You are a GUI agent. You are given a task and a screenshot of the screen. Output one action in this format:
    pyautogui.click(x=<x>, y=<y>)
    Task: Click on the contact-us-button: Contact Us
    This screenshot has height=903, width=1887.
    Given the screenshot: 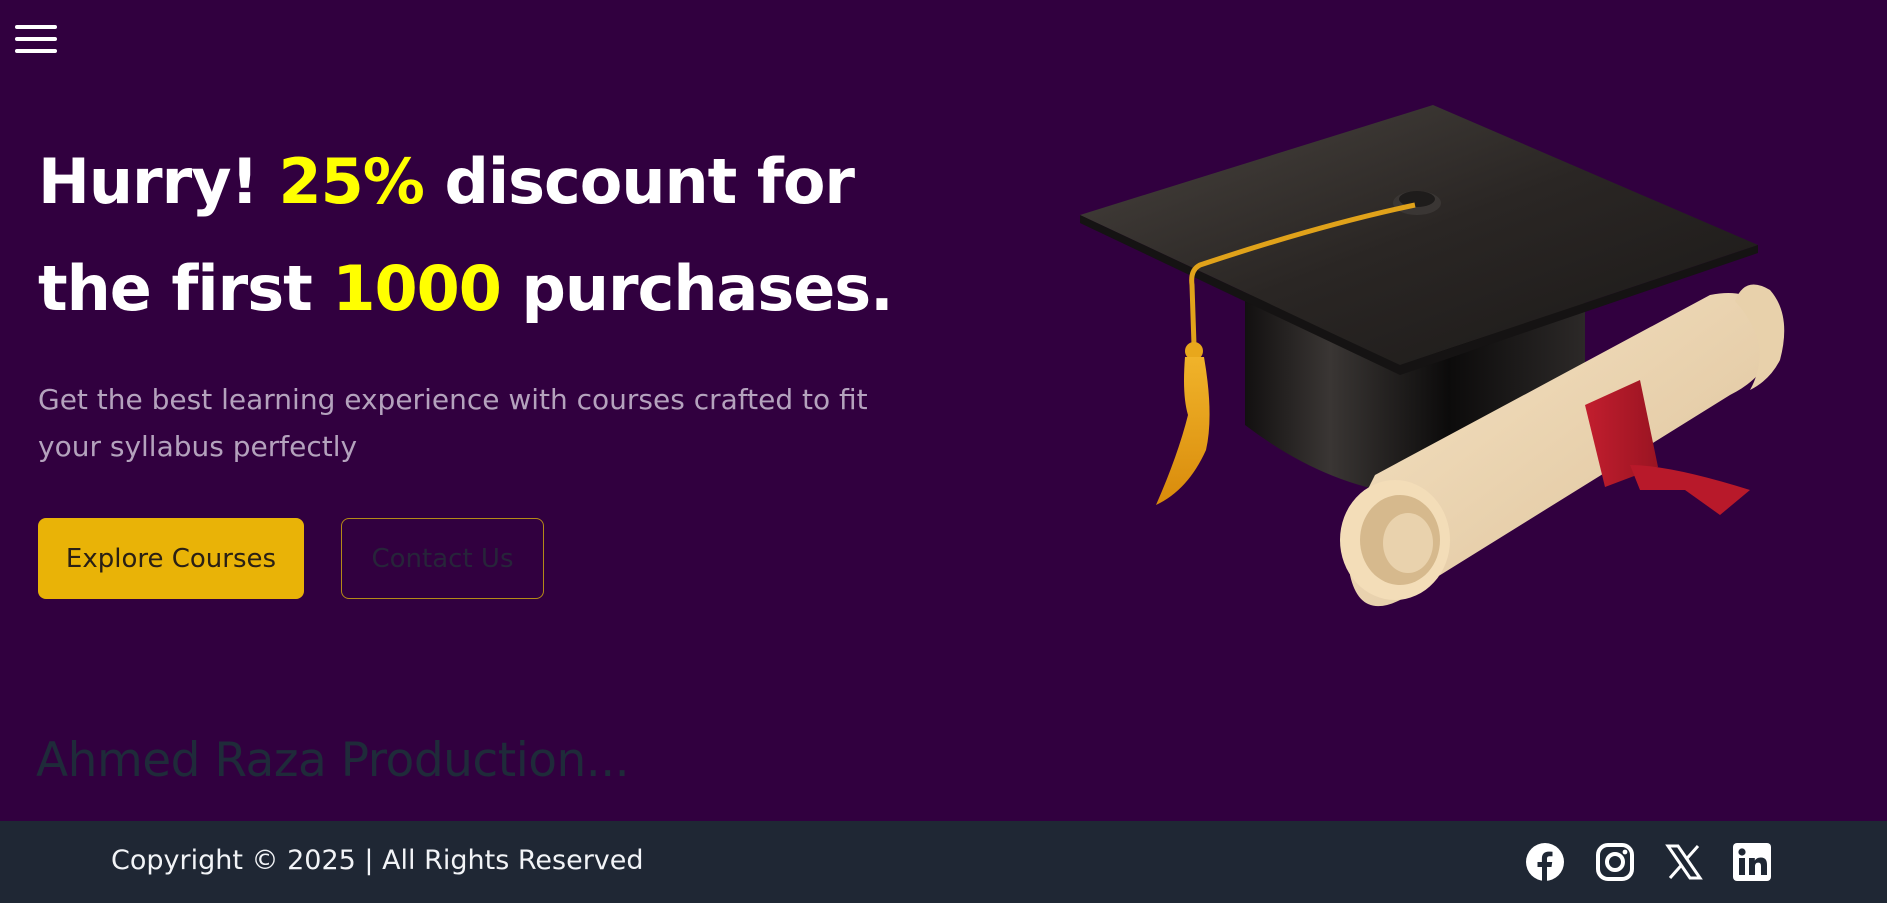 What is the action you would take?
    pyautogui.click(x=442, y=558)
    